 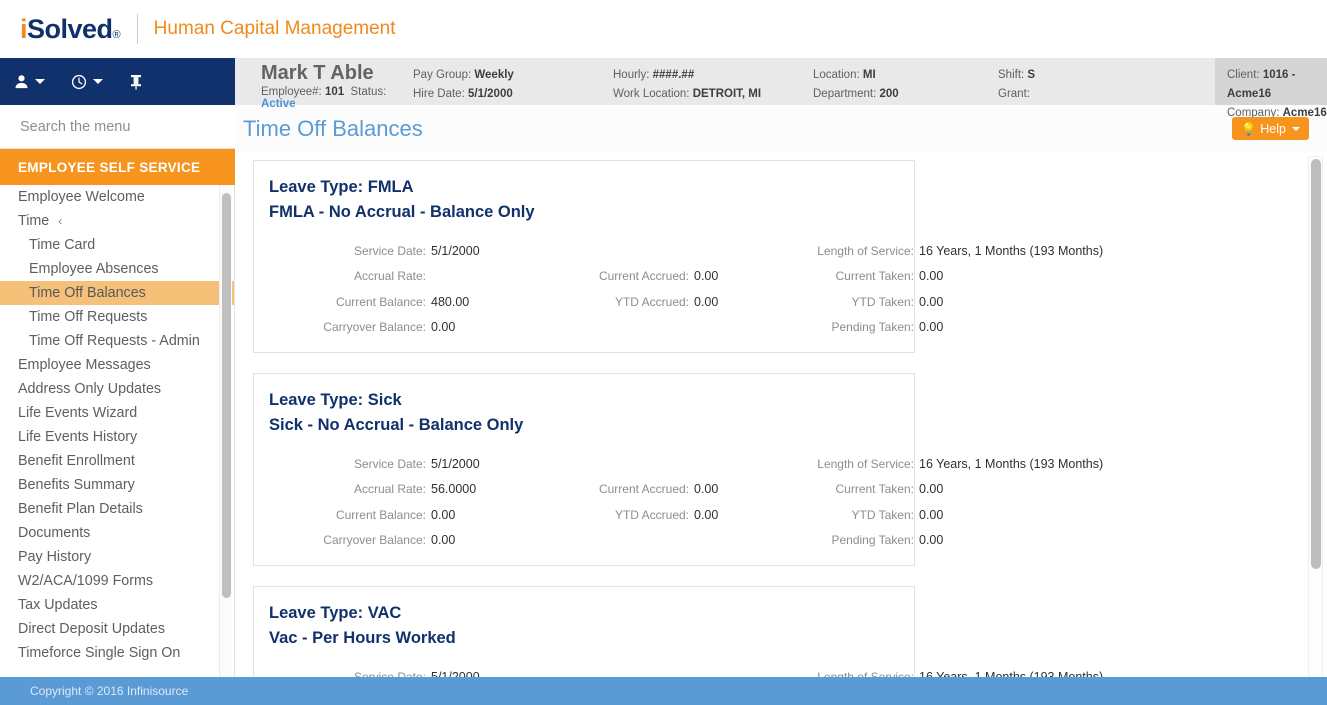 I want to click on help-button: 💡 Help, so click(x=1270, y=128).